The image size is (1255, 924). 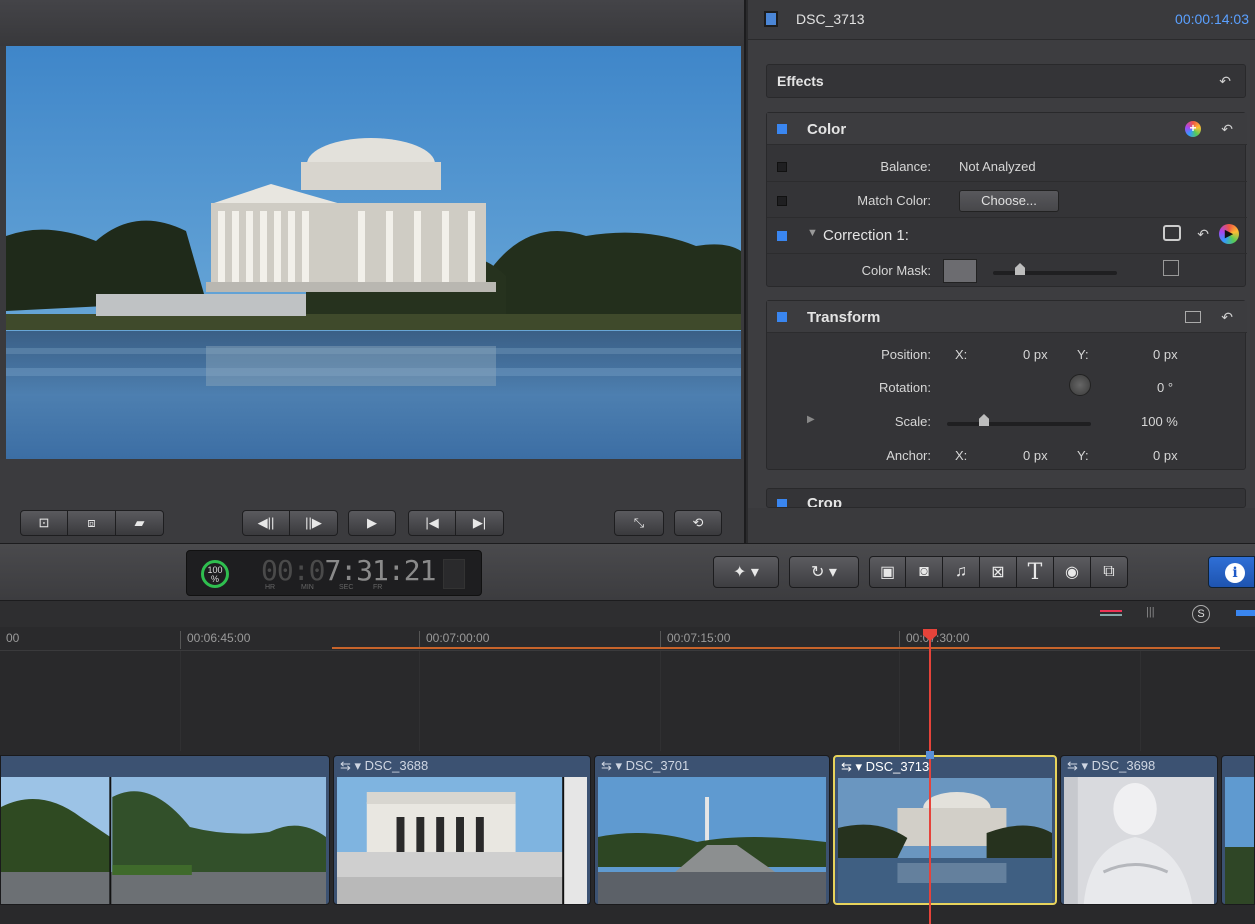 I want to click on color-reset-icon: ↶, so click(x=1227, y=129).